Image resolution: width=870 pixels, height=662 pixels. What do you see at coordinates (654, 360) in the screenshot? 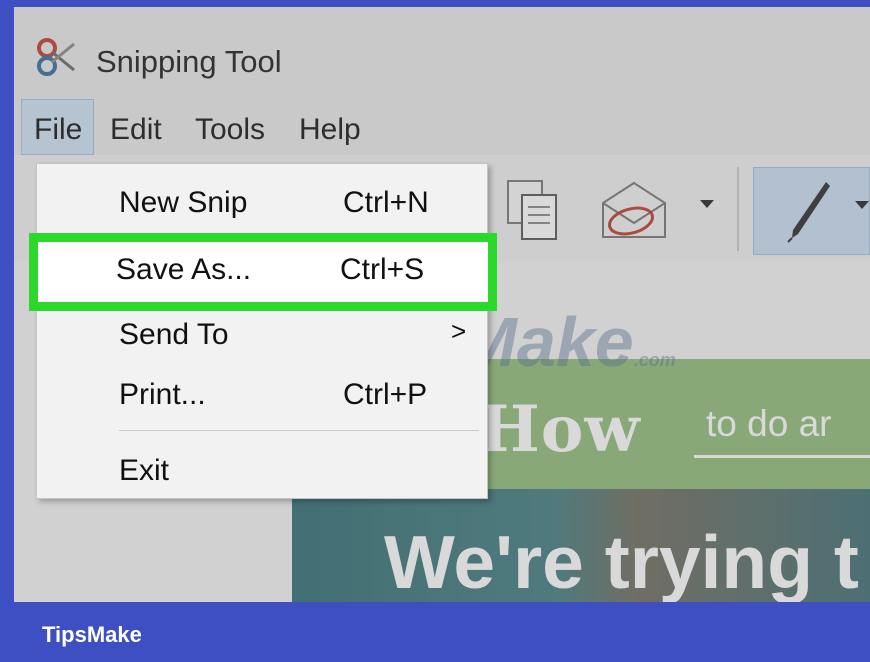
I see `watermark-suffix: .com` at bounding box center [654, 360].